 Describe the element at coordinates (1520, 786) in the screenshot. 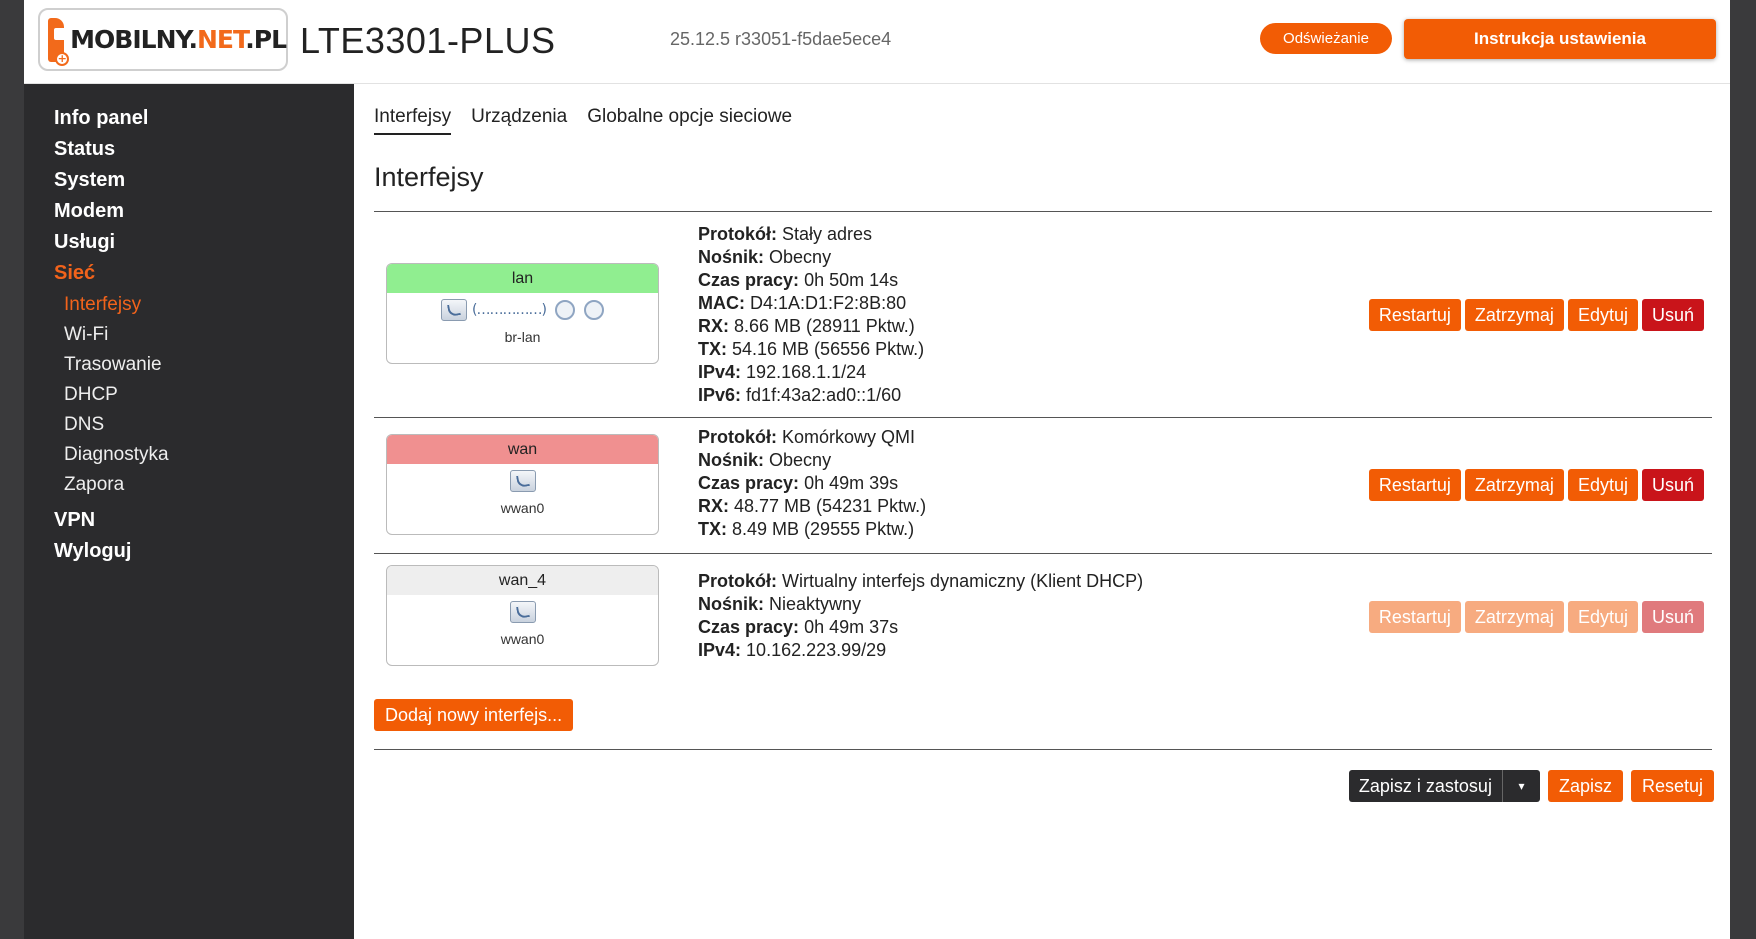

I see `chevron-down-icon: ▾` at that location.